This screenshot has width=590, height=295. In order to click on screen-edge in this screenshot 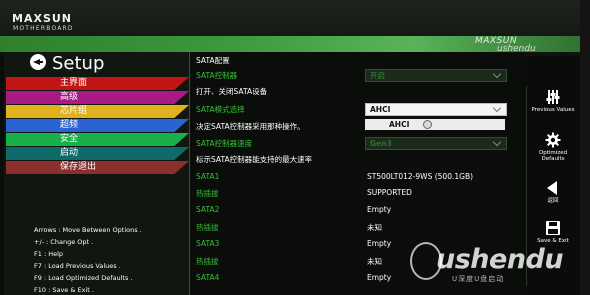, I will do `click(585, 147)`.